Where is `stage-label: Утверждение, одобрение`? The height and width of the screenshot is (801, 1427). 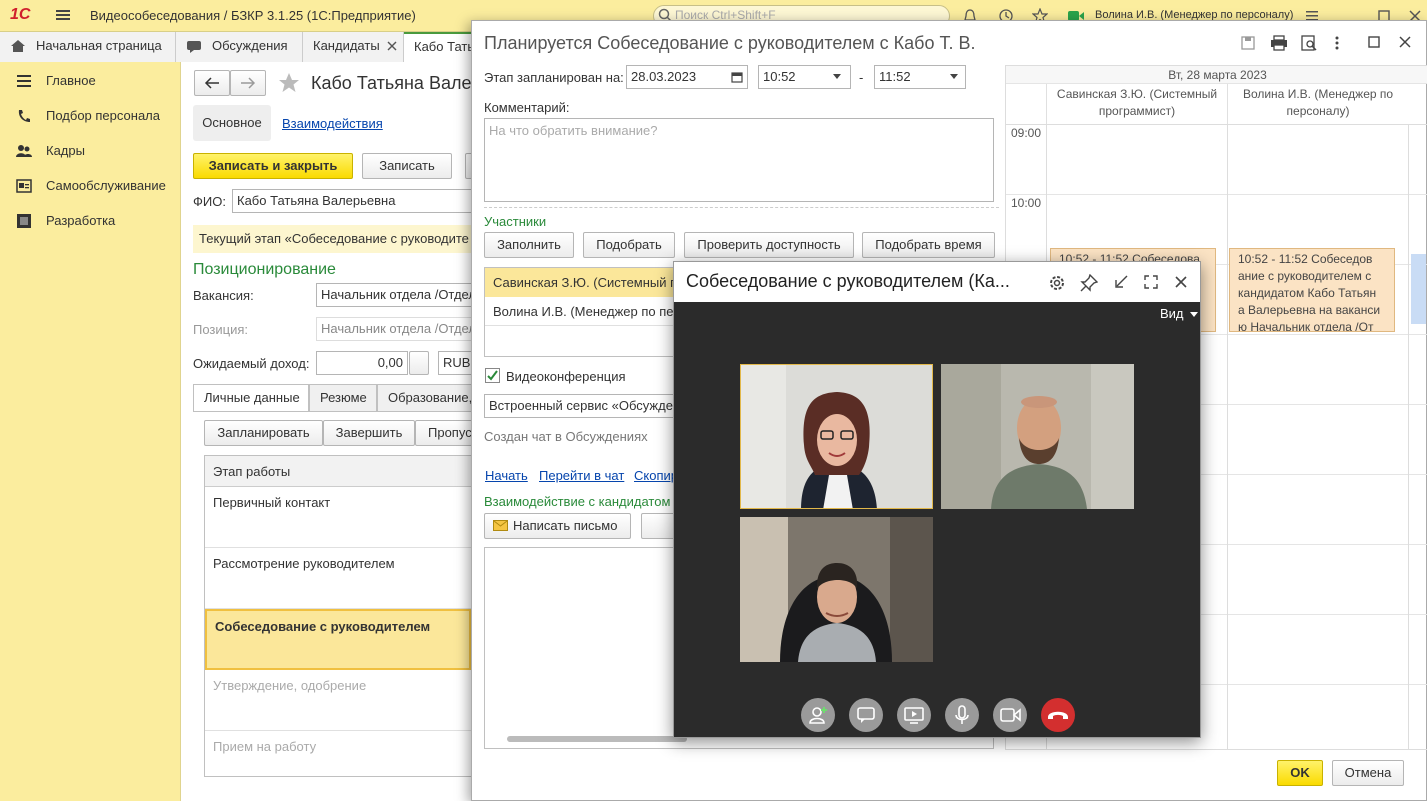
stage-label: Утверждение, одобрение is located at coordinates (290, 685).